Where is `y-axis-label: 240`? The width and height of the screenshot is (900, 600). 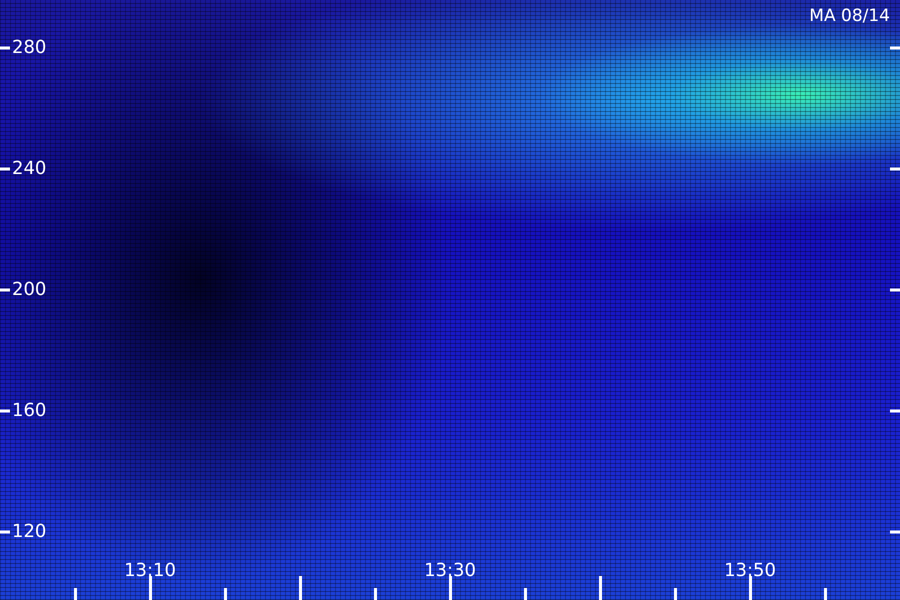 y-axis-label: 240 is located at coordinates (29, 169).